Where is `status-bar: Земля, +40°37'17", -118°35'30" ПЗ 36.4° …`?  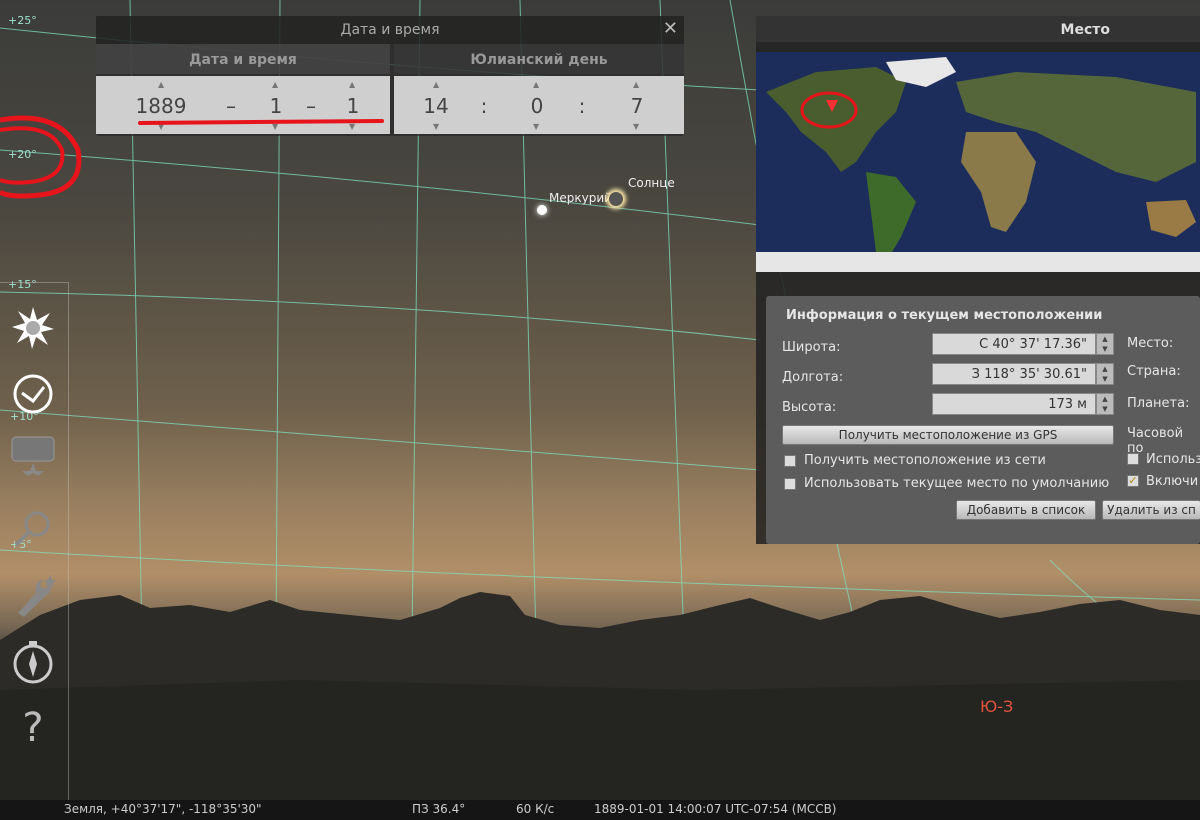
status-bar: Земля, +40°37'17", -118°35'30" ПЗ 36.4° … is located at coordinates (600, 810).